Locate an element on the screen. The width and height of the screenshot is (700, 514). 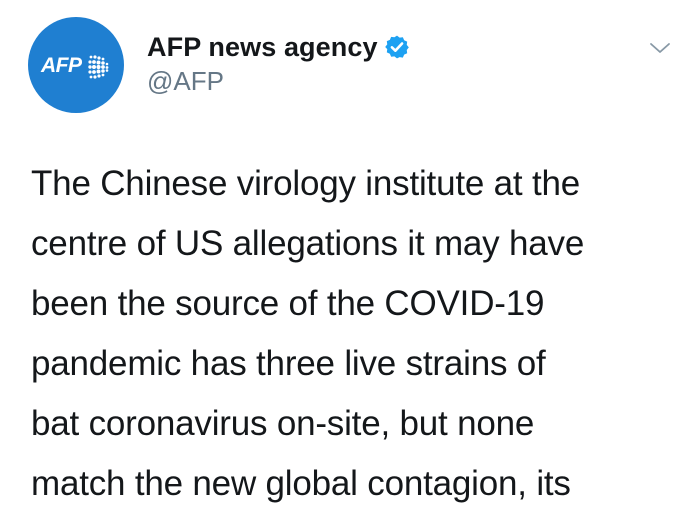
tweet-text-line: centre of US allegations it may have is located at coordinates (308, 243).